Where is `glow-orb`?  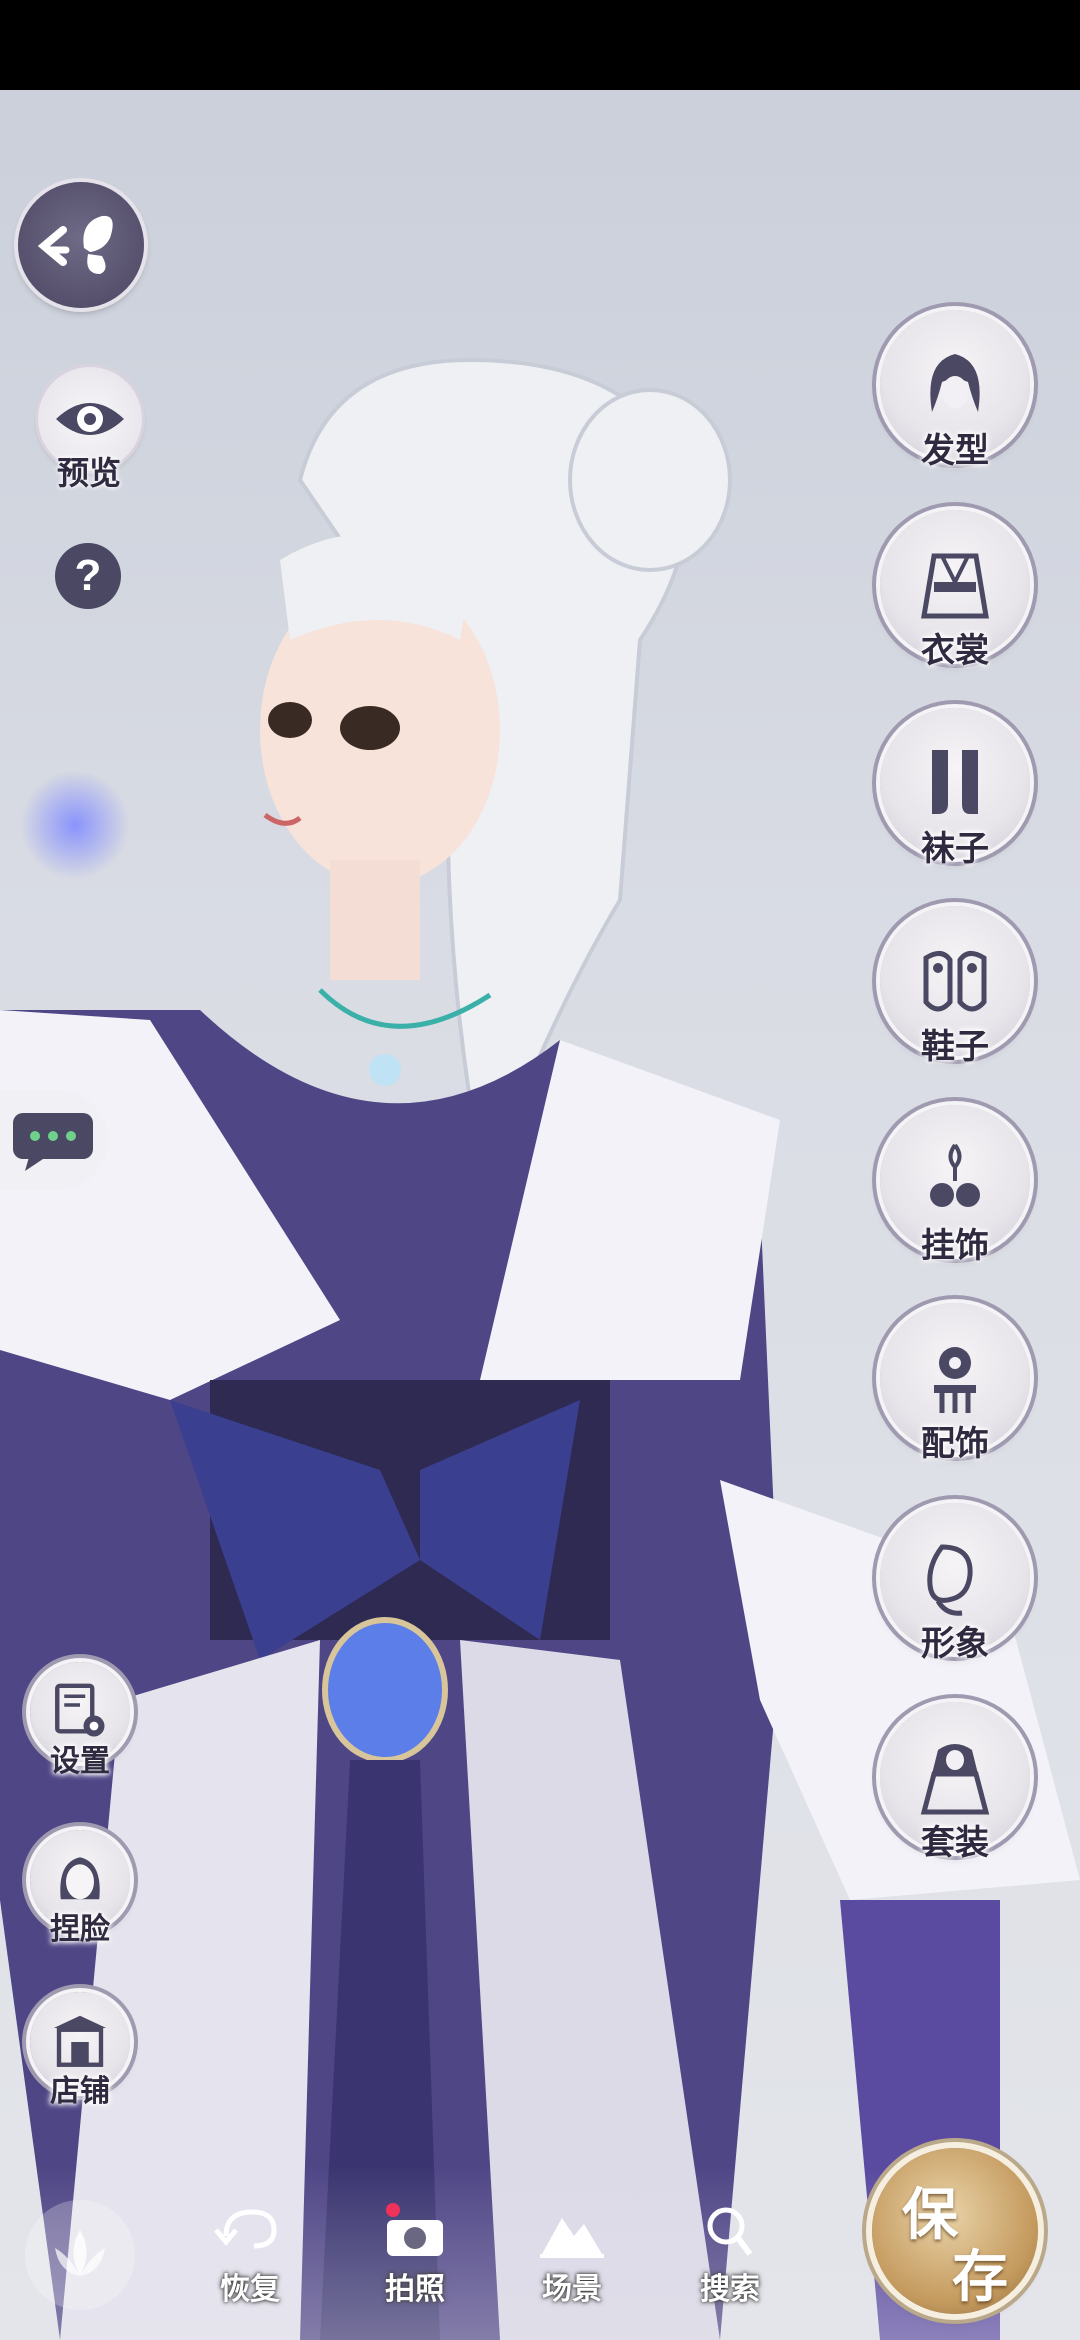
glow-orb is located at coordinates (75, 825).